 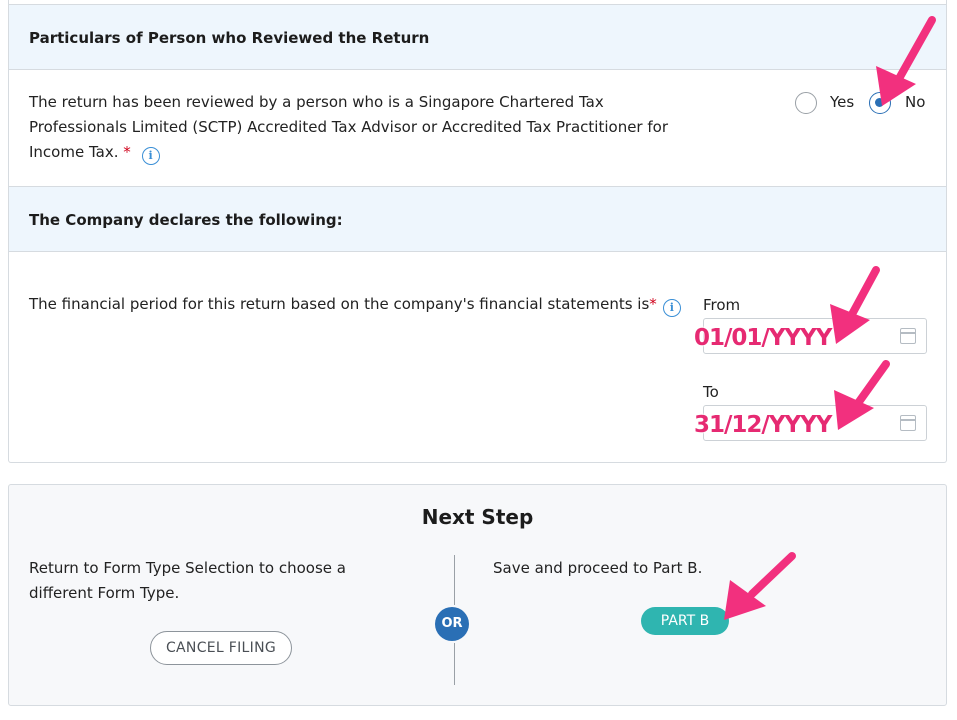 What do you see at coordinates (842, 102) in the screenshot?
I see `radio-yes-label: Yes` at bounding box center [842, 102].